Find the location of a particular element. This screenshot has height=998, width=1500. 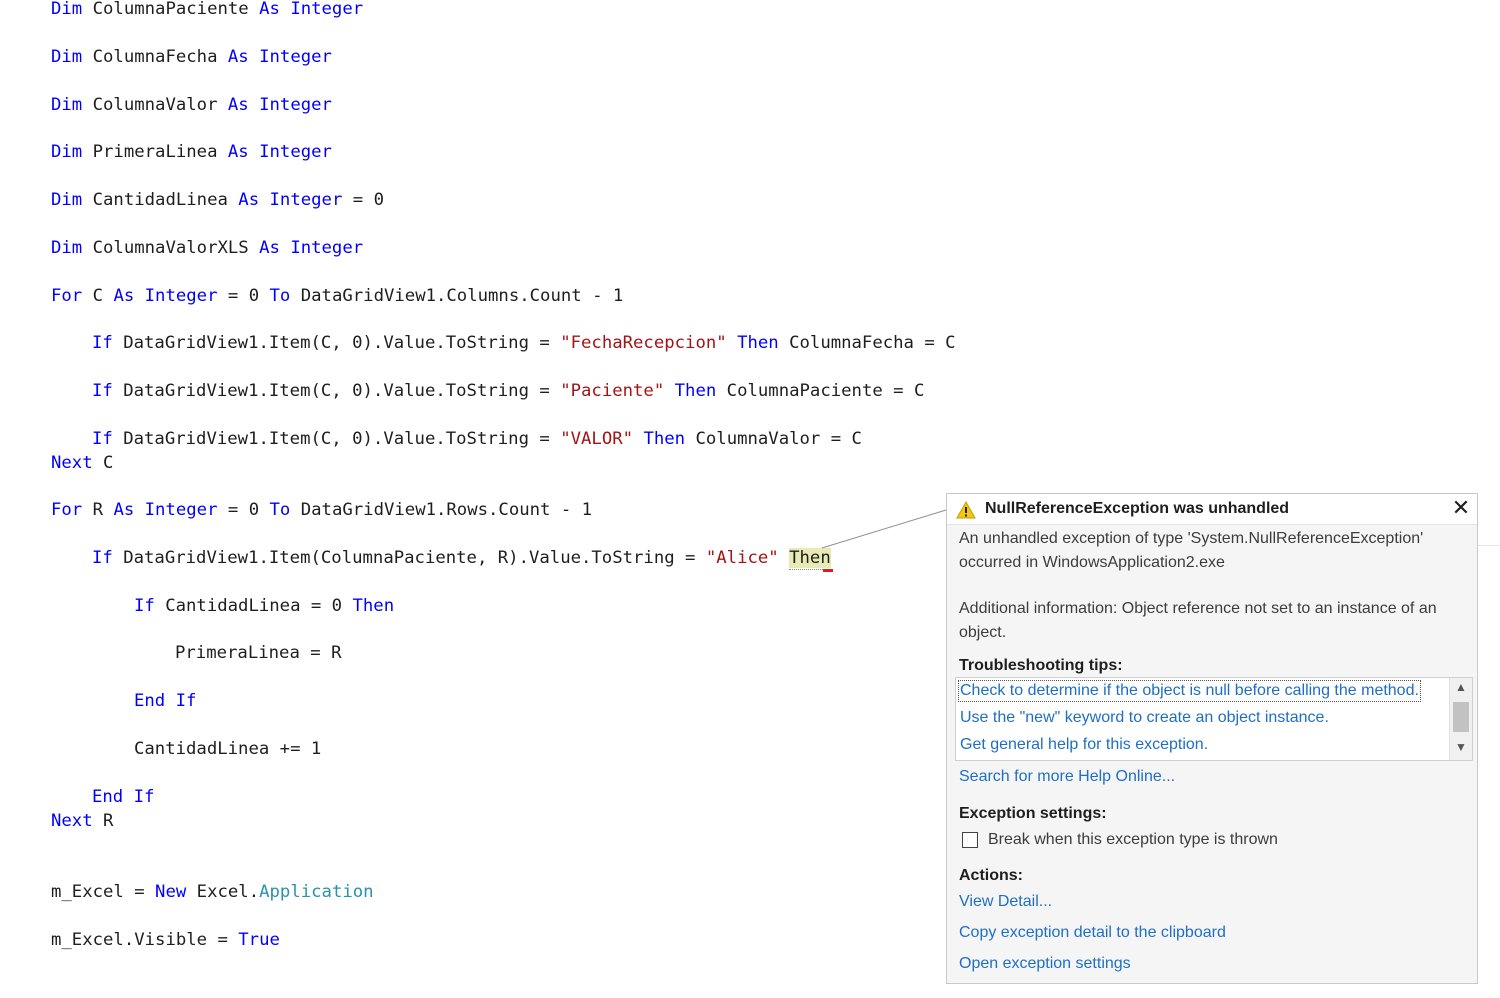

break-on-exception-checkbox is located at coordinates (970, 840).